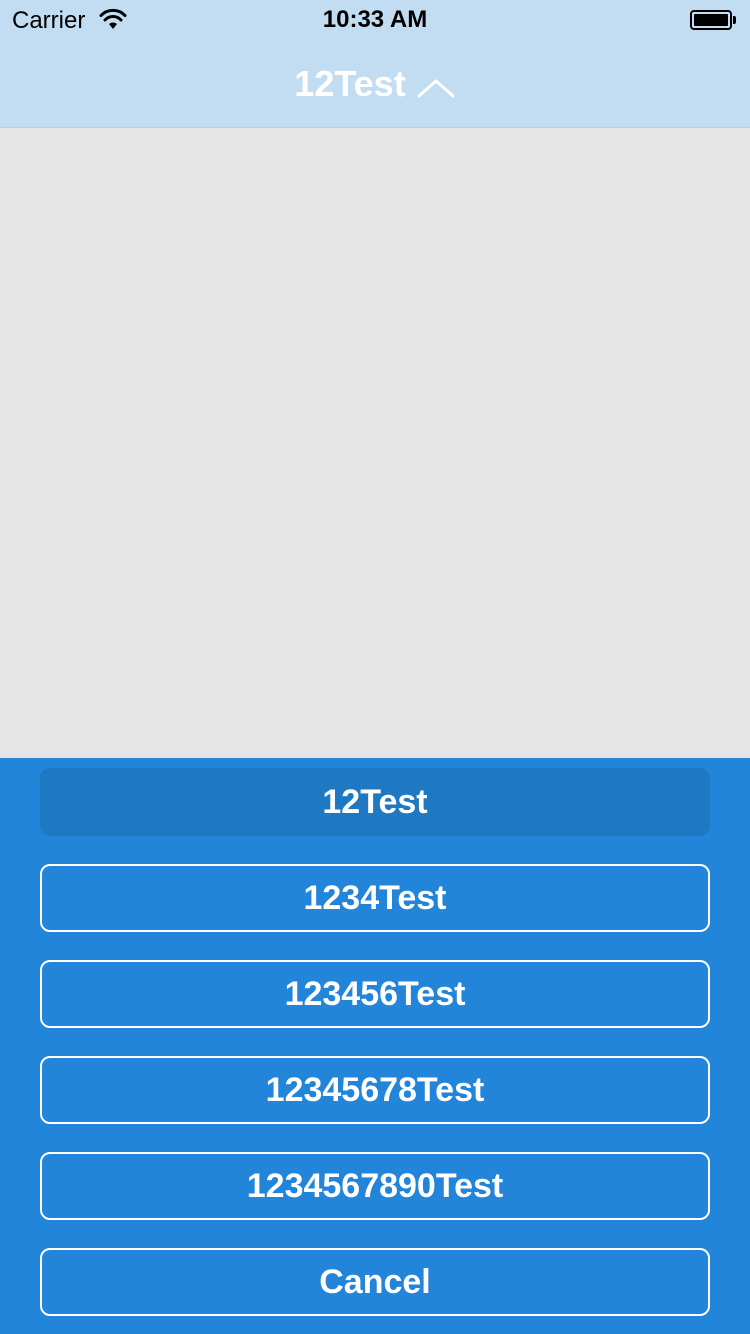 The image size is (750, 1334). I want to click on option-12test: 12Test, so click(375, 802).